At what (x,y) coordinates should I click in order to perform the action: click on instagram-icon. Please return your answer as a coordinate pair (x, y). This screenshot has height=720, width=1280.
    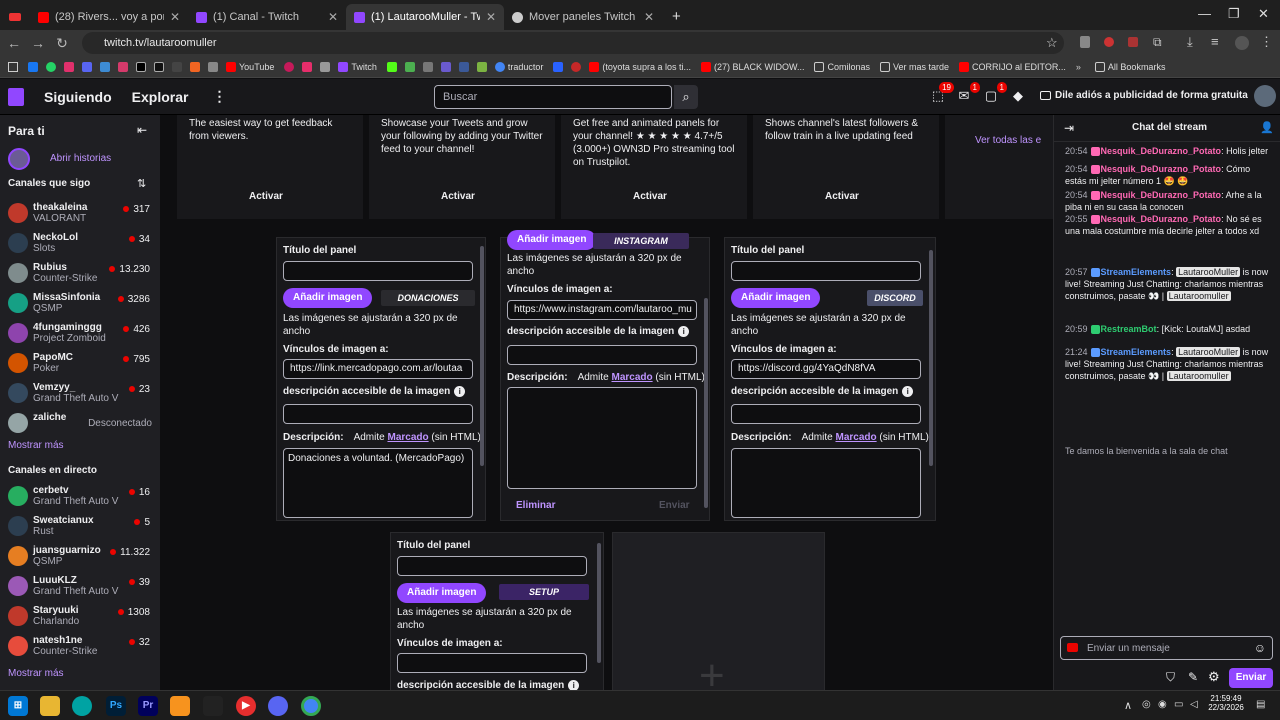
    Looking at the image, I should click on (69, 66).